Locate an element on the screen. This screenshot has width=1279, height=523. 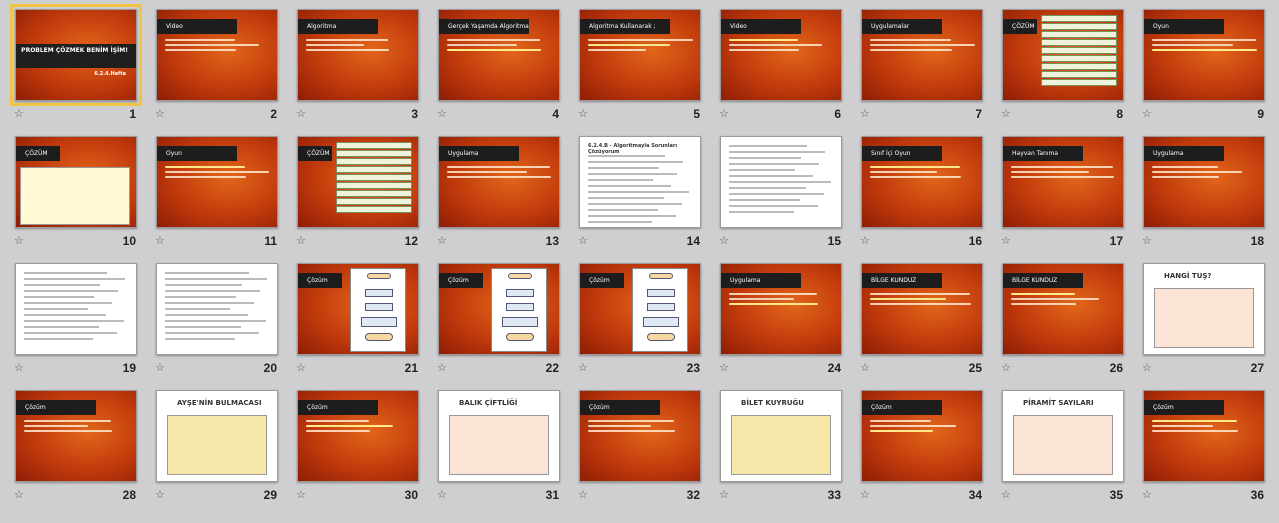
slide-thumbnail-23: Çözüm ☆ 23 is located at coordinates (634, 318).